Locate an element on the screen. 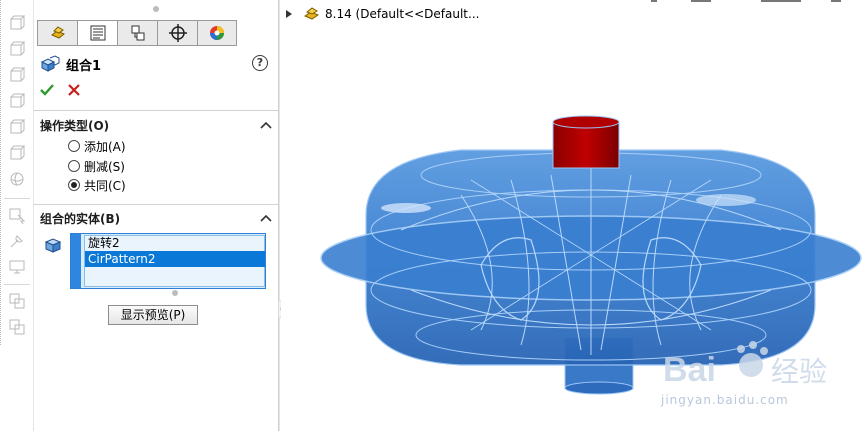 This screenshot has height=431, width=863. radio-subtract-label: 删减(S) is located at coordinates (104, 166).